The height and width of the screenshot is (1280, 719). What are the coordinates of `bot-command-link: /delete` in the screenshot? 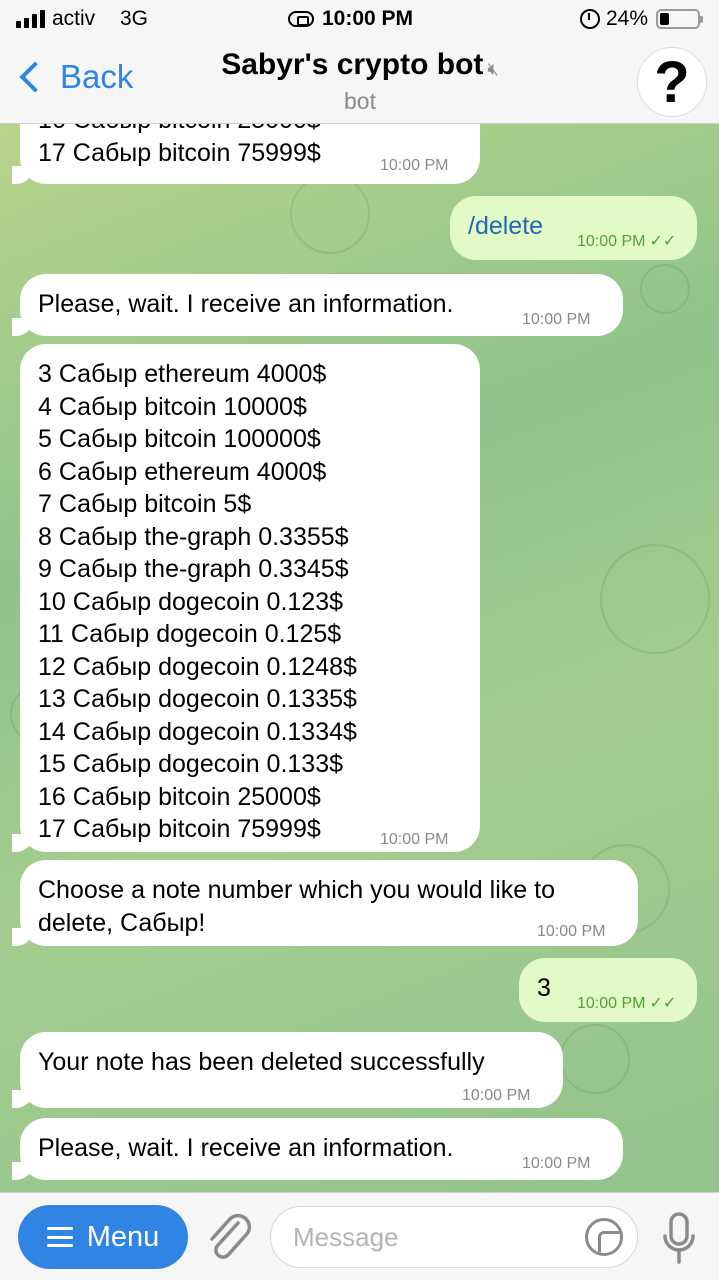 It's located at (505, 226).